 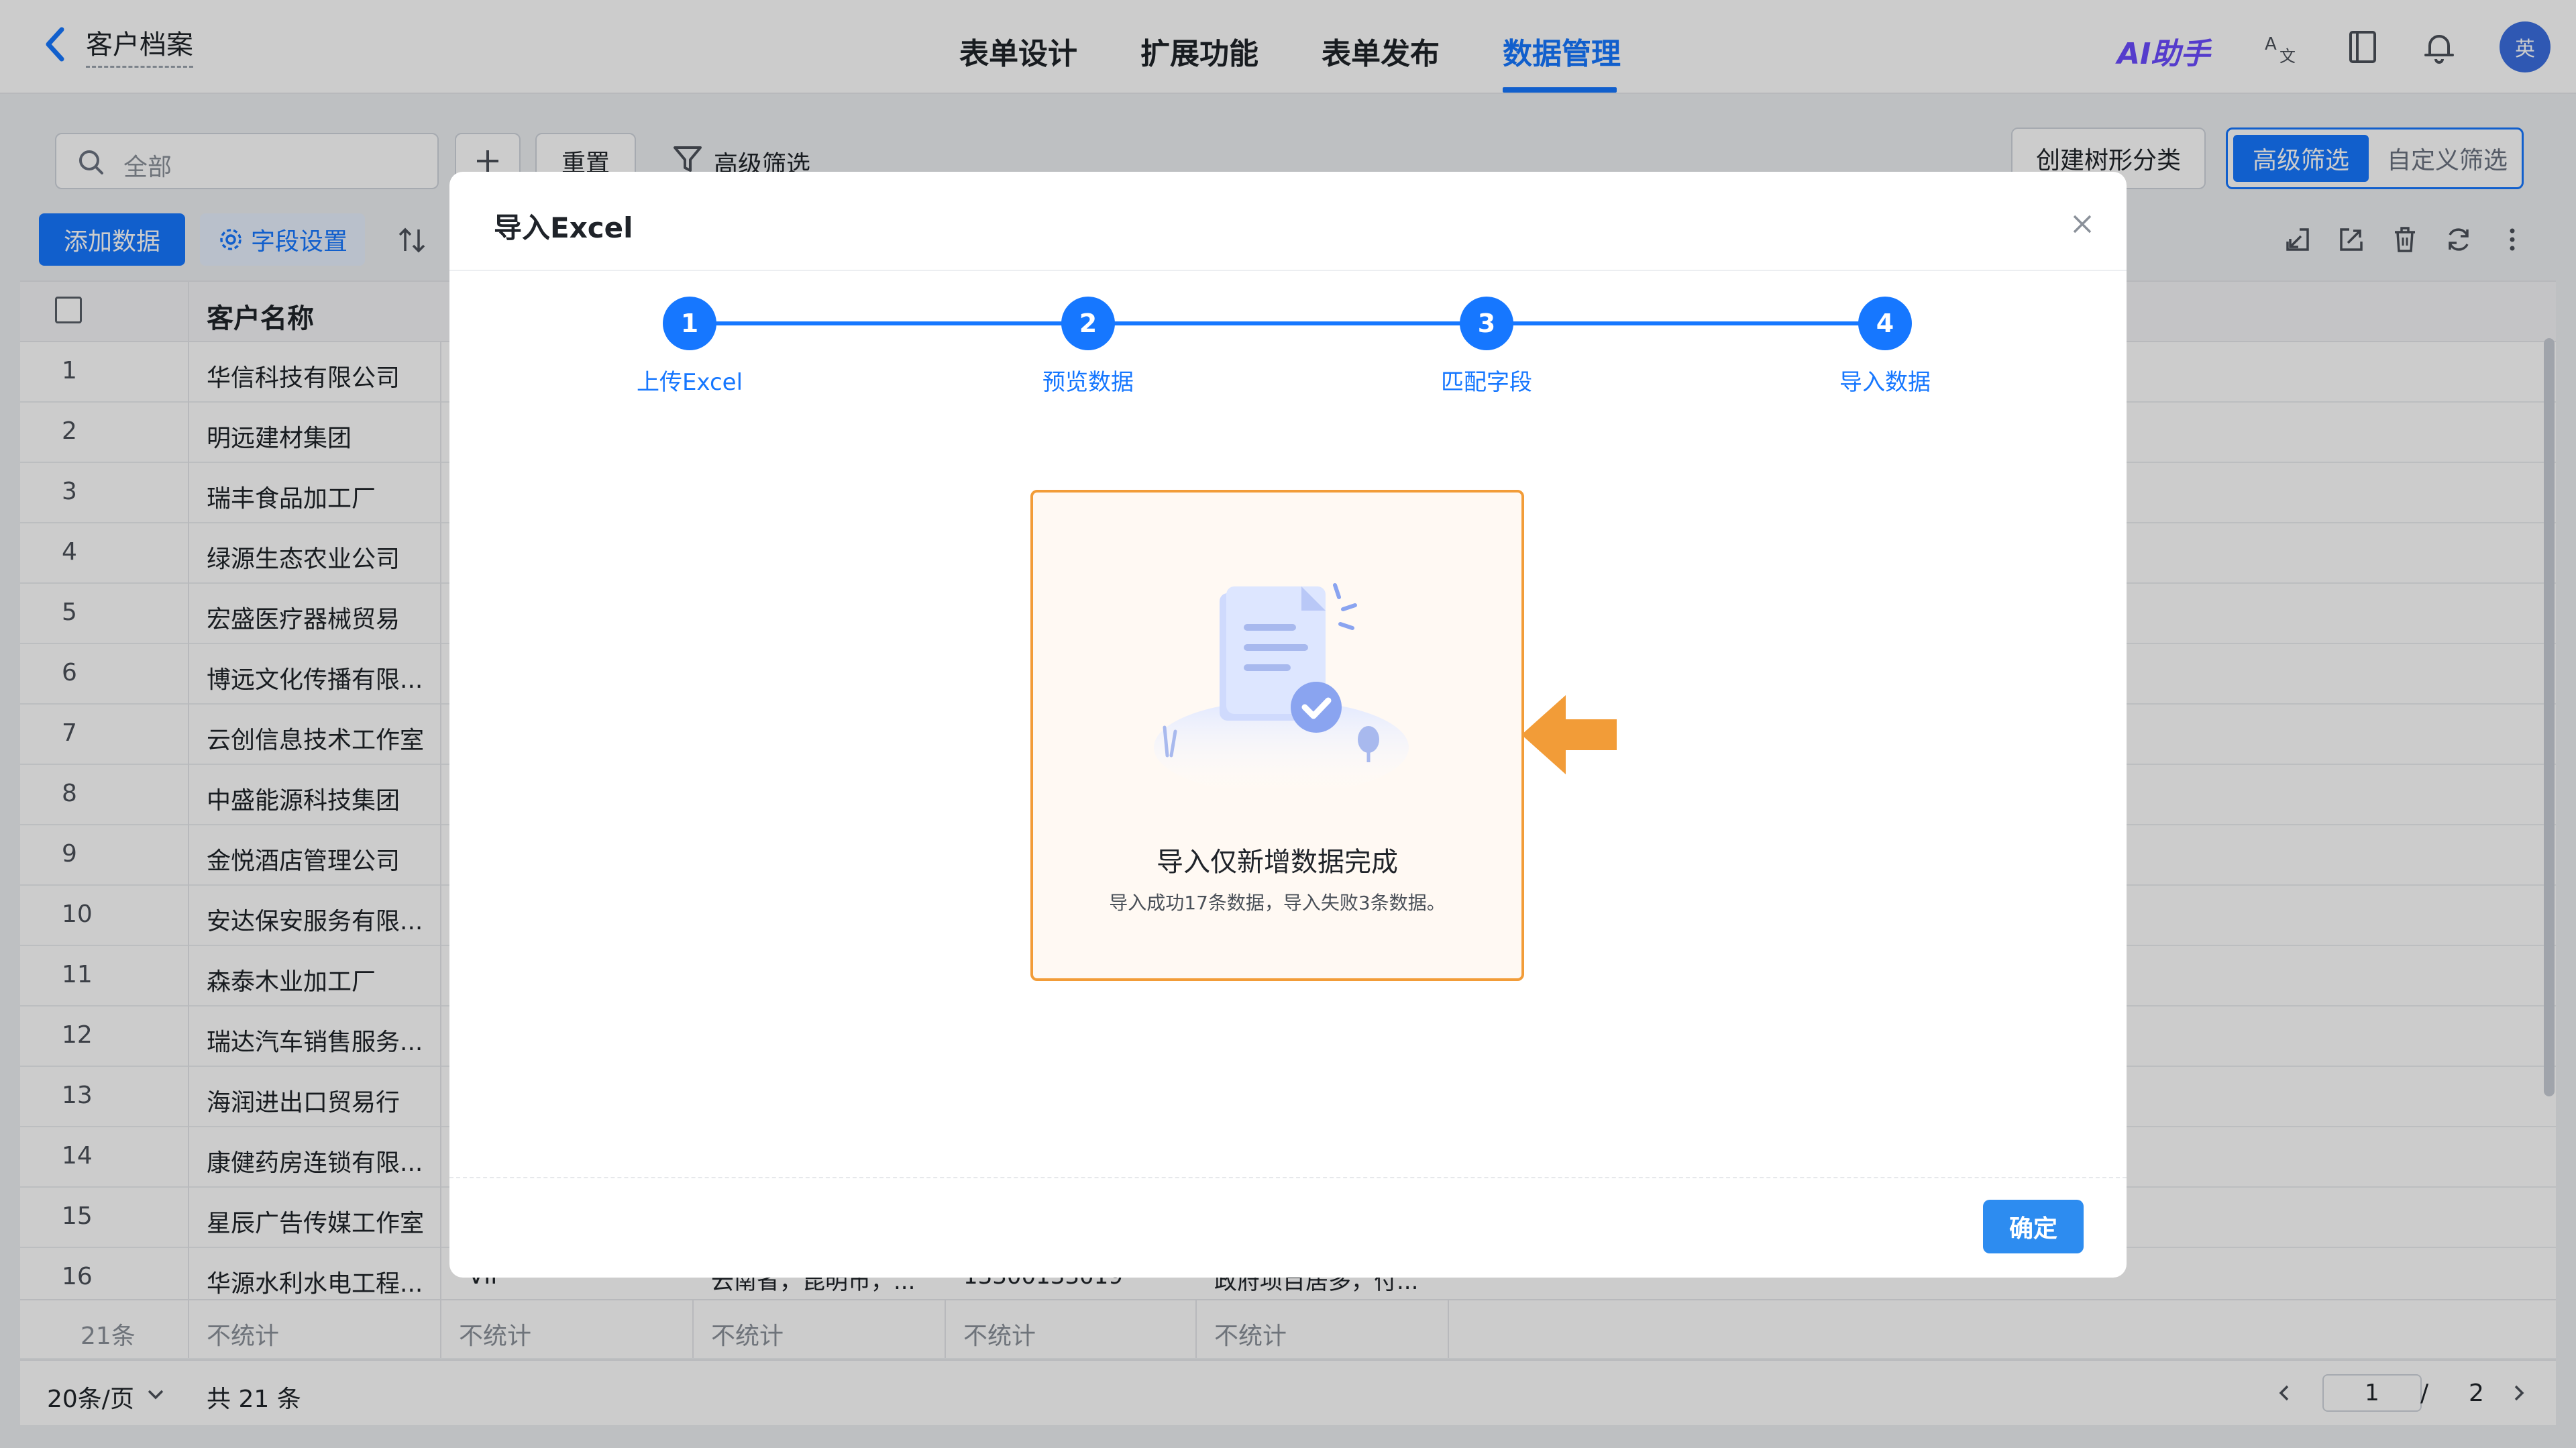 What do you see at coordinates (2033, 1226) in the screenshot?
I see `confirm-button: 确定` at bounding box center [2033, 1226].